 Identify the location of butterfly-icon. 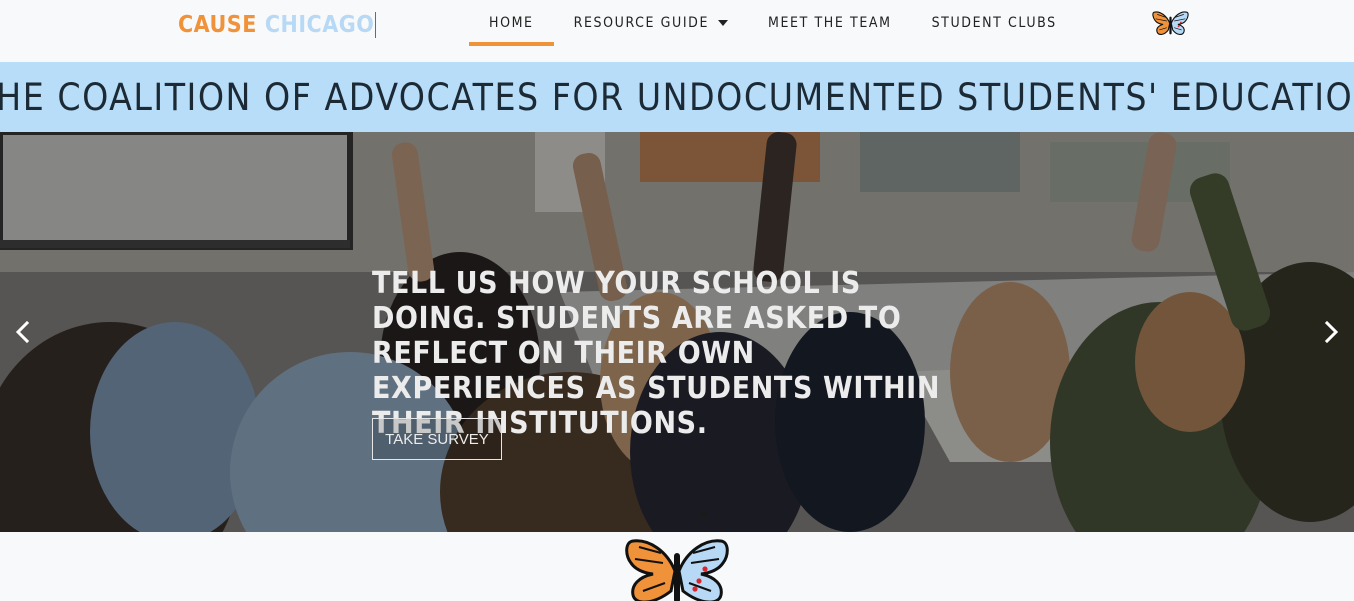
(1170, 24).